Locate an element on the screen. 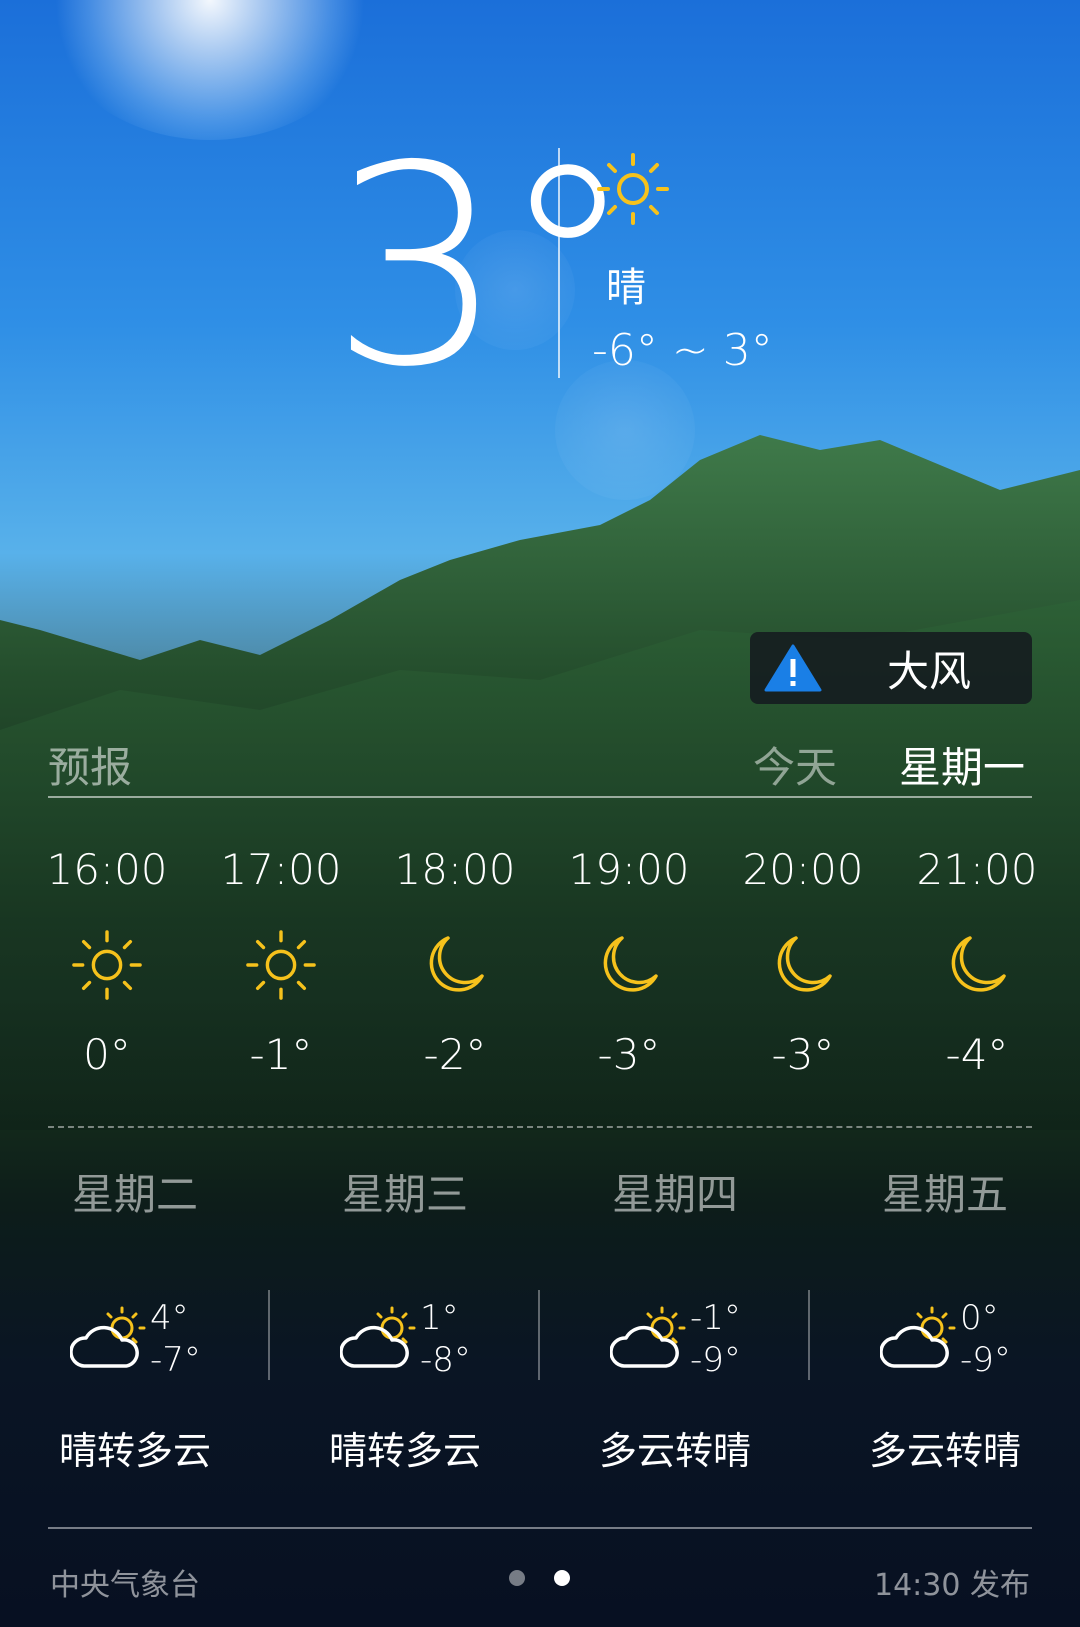 Image resolution: width=1080 pixels, height=1627 pixels. hour-temperature: -1° is located at coordinates (281, 1054).